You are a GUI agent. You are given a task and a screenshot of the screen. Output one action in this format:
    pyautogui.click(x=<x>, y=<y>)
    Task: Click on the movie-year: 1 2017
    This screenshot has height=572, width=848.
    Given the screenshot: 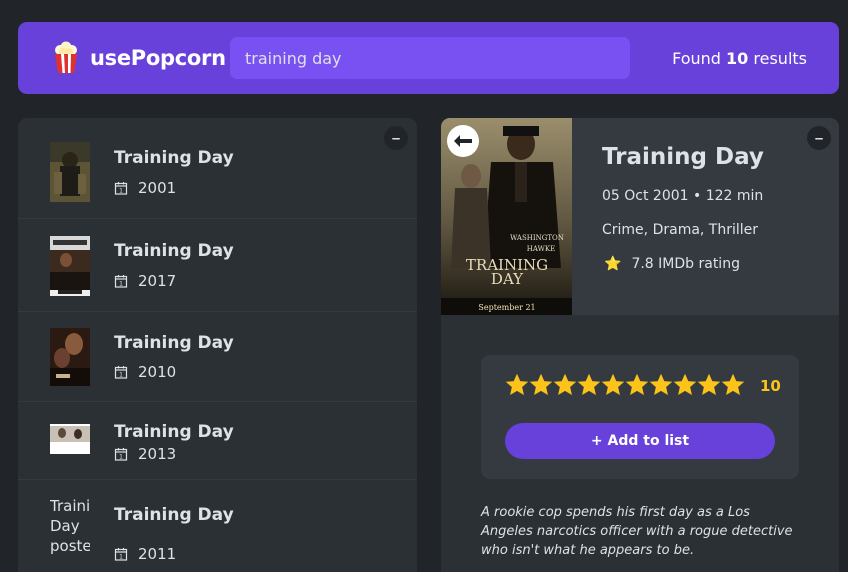 What is the action you would take?
    pyautogui.click(x=145, y=281)
    